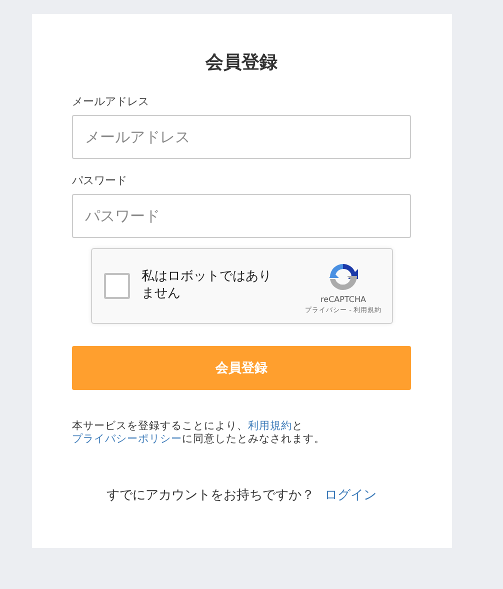 This screenshot has height=589, width=503. I want to click on field-label: メールアドレス, so click(111, 101).